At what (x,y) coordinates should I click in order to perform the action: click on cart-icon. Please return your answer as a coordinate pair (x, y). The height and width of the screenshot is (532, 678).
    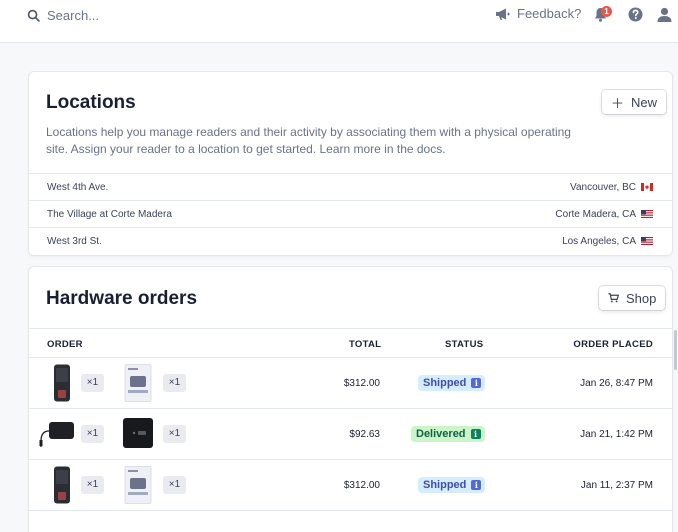
    Looking at the image, I should click on (613, 298).